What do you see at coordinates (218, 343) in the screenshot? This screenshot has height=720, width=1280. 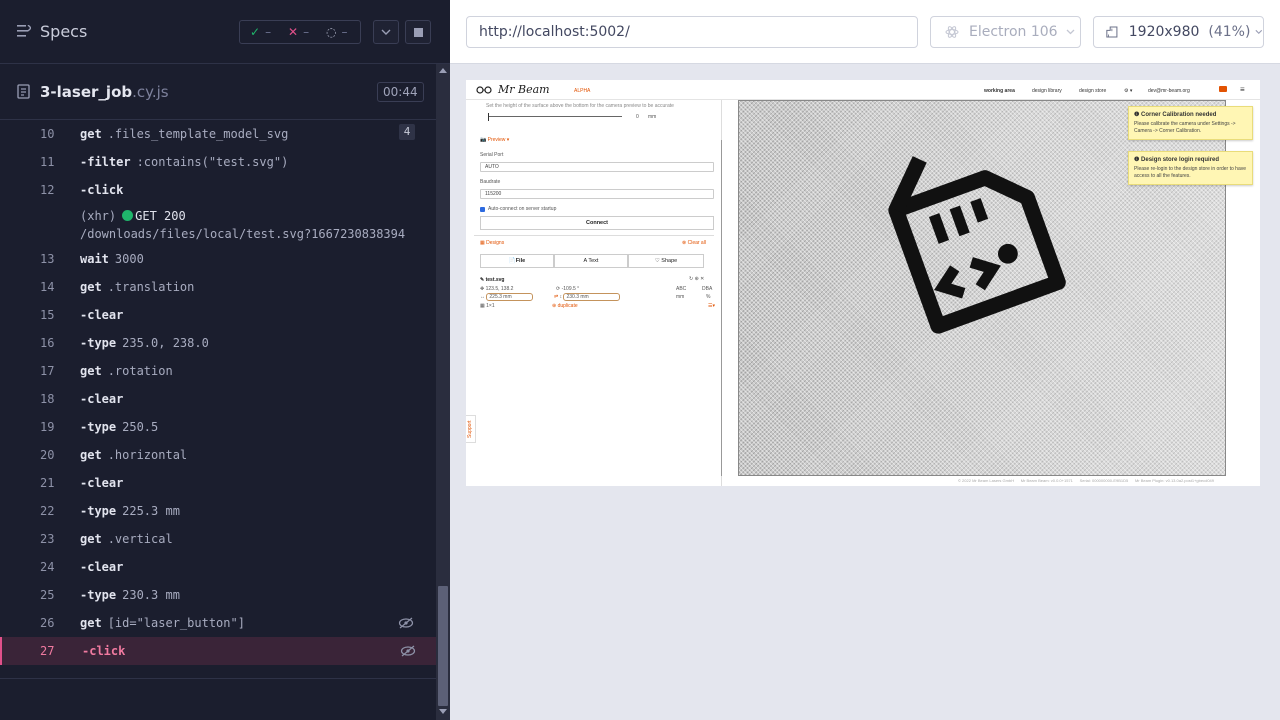 I see `command-row: 16 -type 235.0, 238.0` at bounding box center [218, 343].